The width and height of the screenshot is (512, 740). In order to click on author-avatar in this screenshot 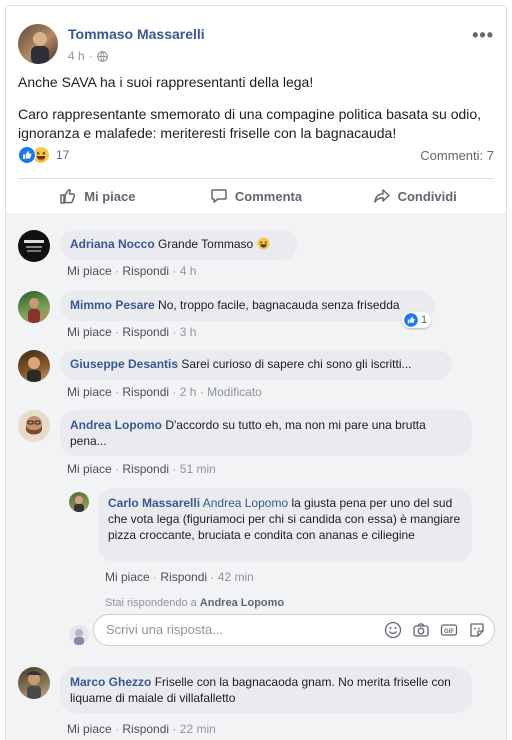, I will do `click(38, 44)`.